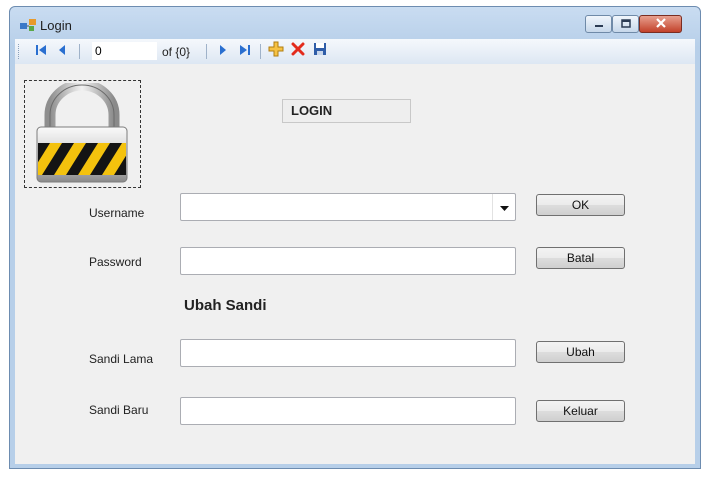 This screenshot has height=477, width=702. I want to click on move-next-button, so click(223, 51).